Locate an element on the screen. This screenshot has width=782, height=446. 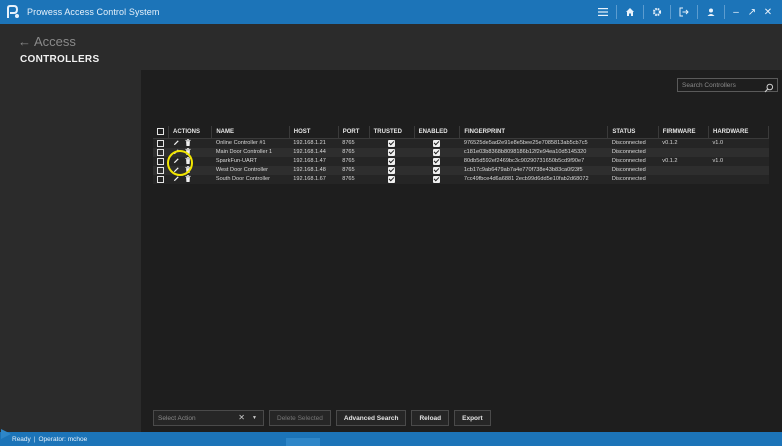
advanced-search-button: Advanced Search is located at coordinates (371, 418).